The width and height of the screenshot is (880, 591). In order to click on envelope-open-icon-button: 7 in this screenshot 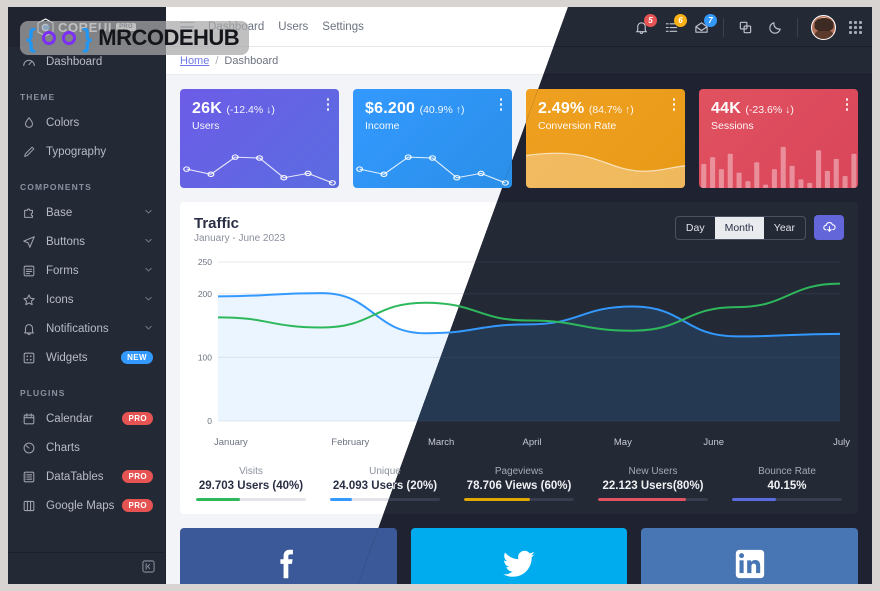, I will do `click(705, 24)`.